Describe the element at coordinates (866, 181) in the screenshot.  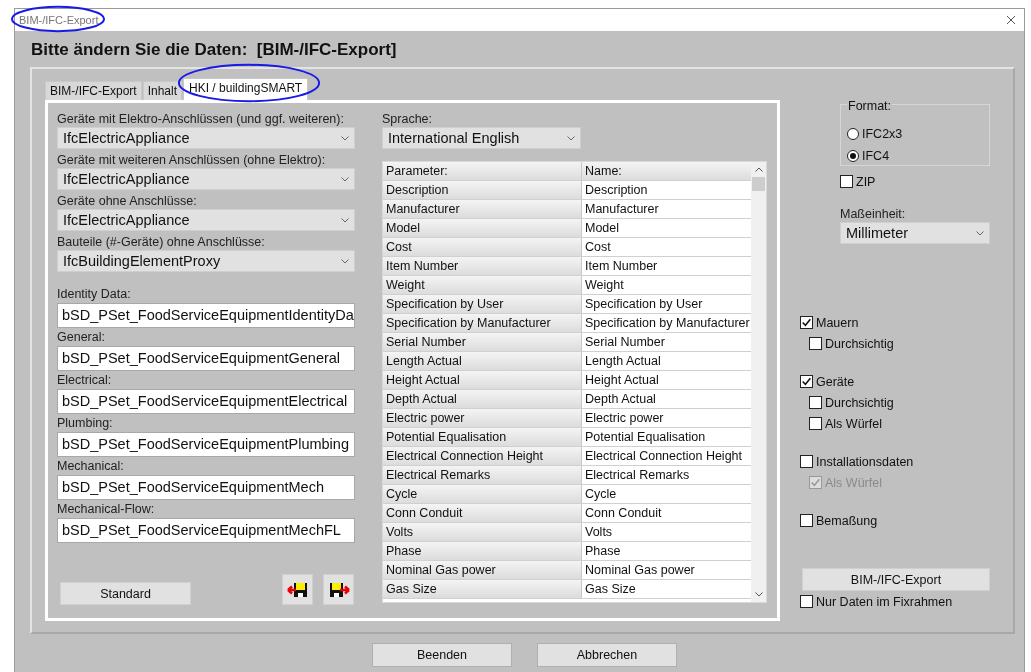
I see `checkbox-label: ZIP` at that location.